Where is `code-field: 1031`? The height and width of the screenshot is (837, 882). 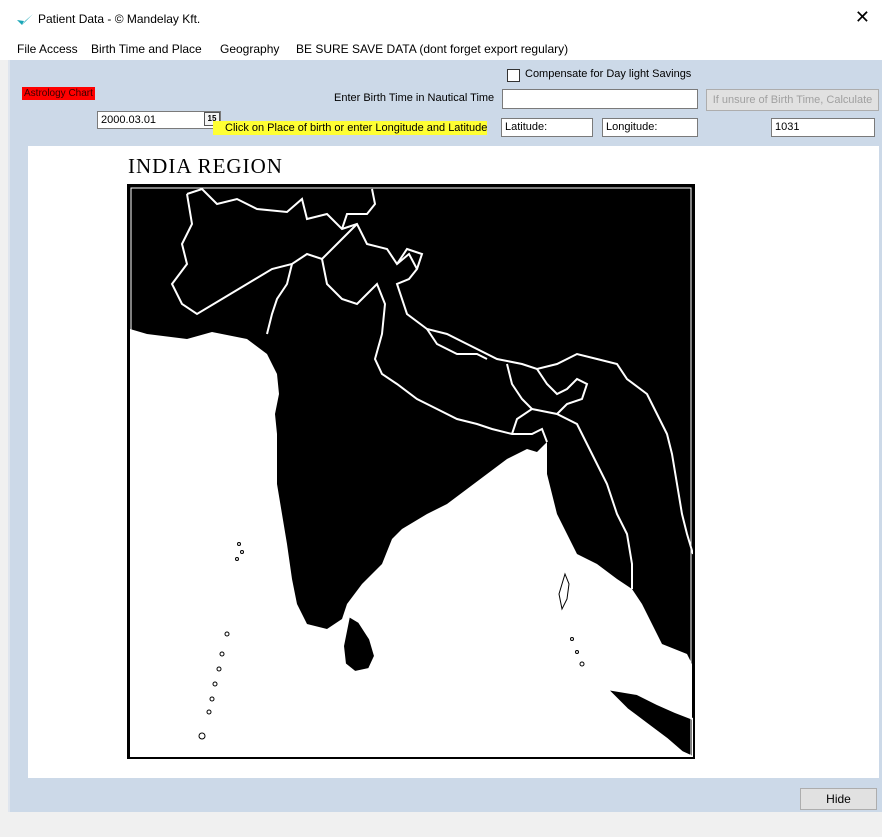 code-field: 1031 is located at coordinates (823, 127).